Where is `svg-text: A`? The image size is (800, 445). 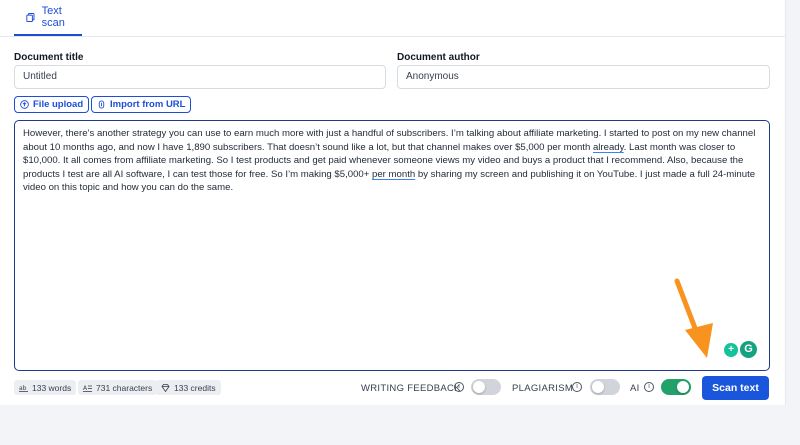
svg-text: A is located at coordinates (85, 388).